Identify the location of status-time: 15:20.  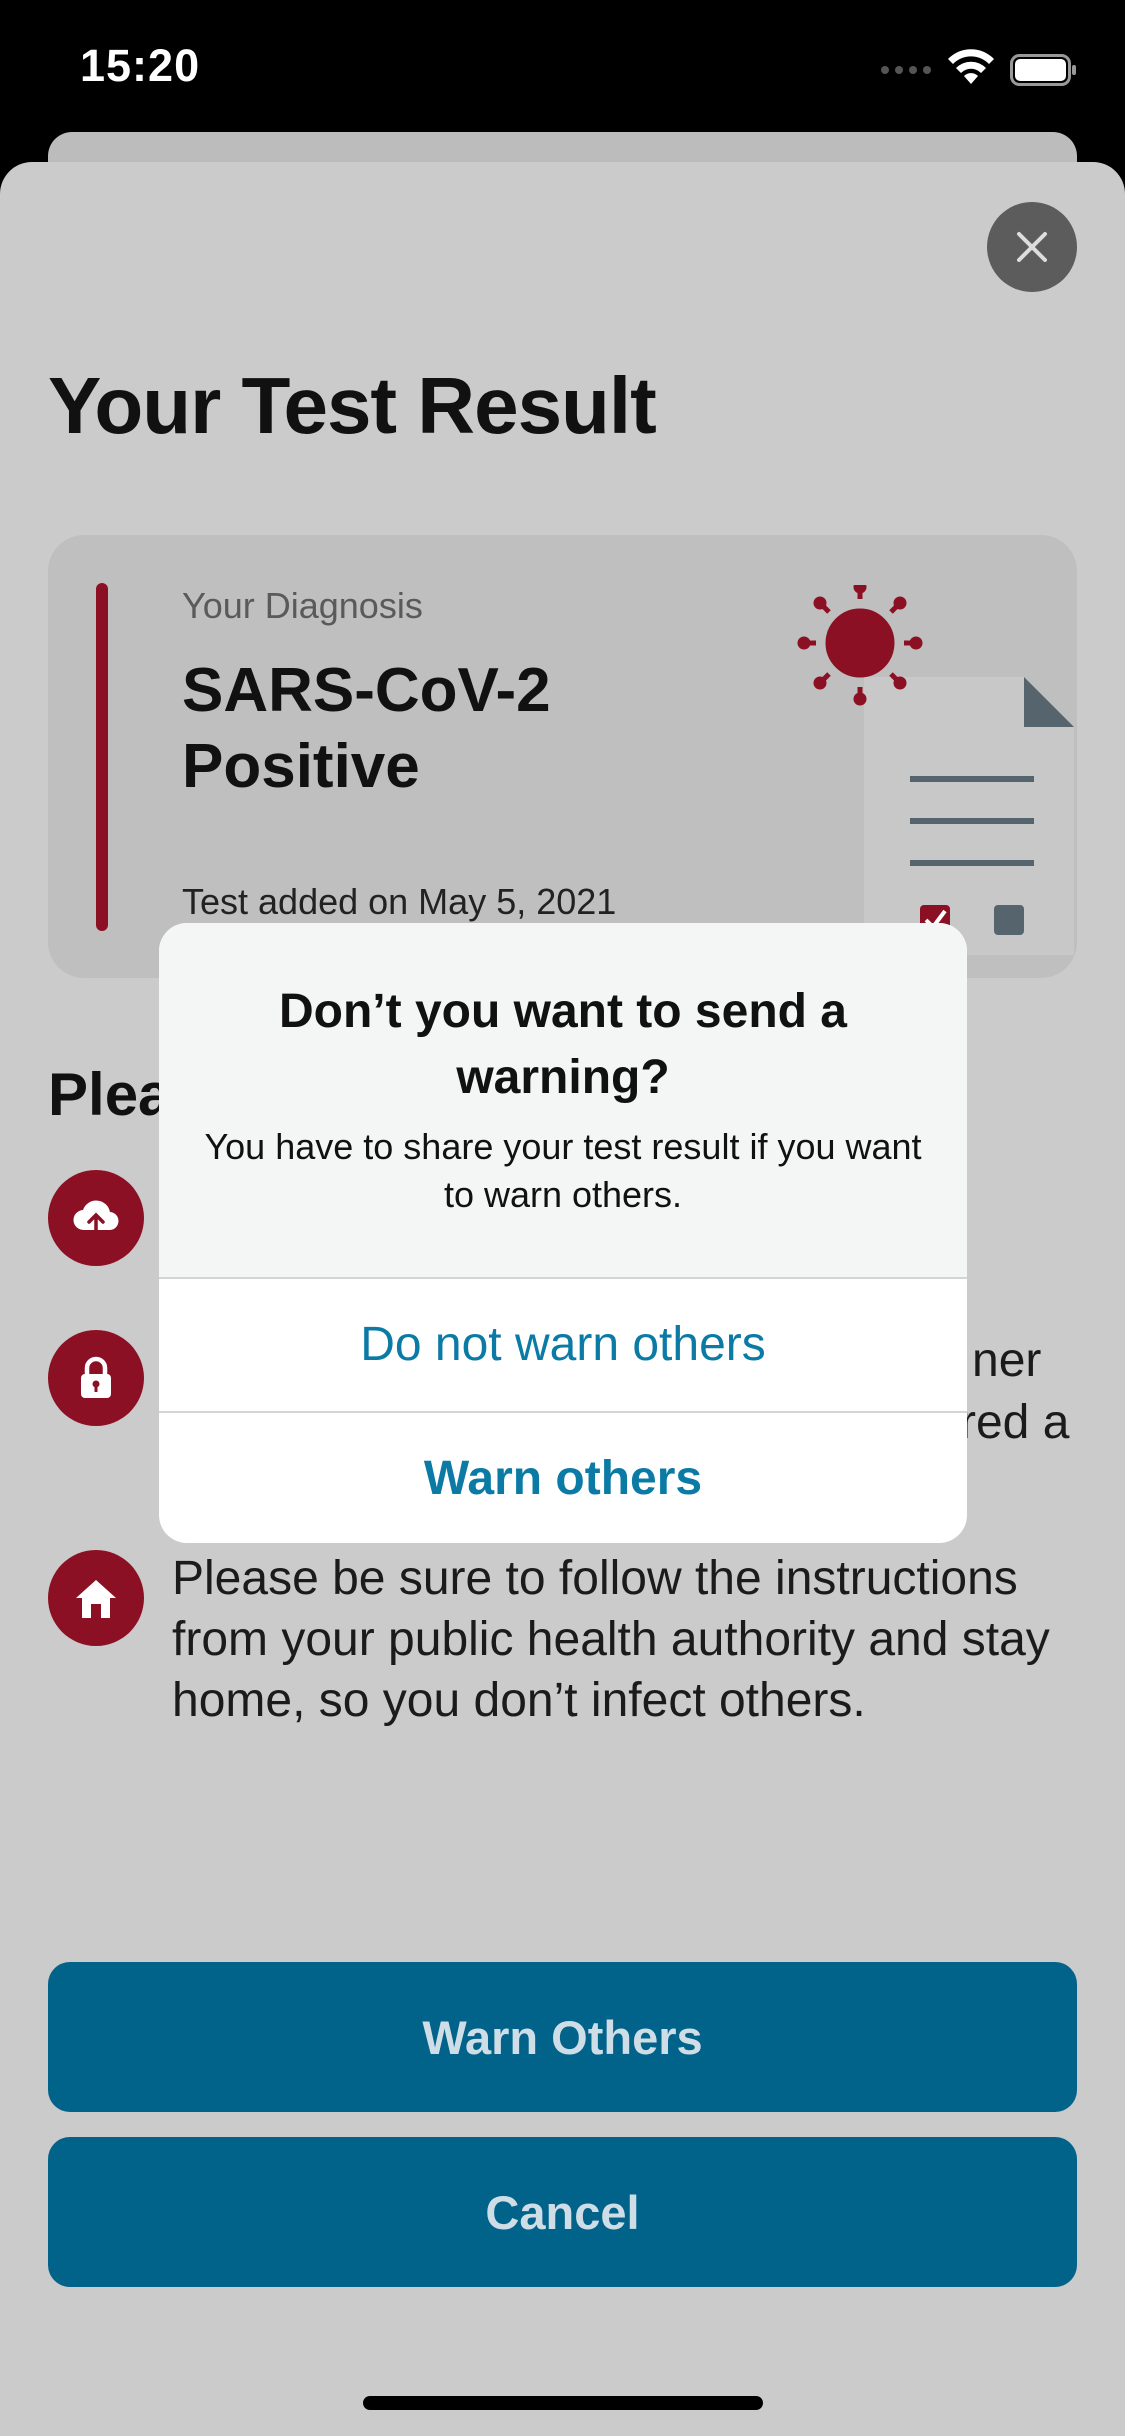
(140, 65).